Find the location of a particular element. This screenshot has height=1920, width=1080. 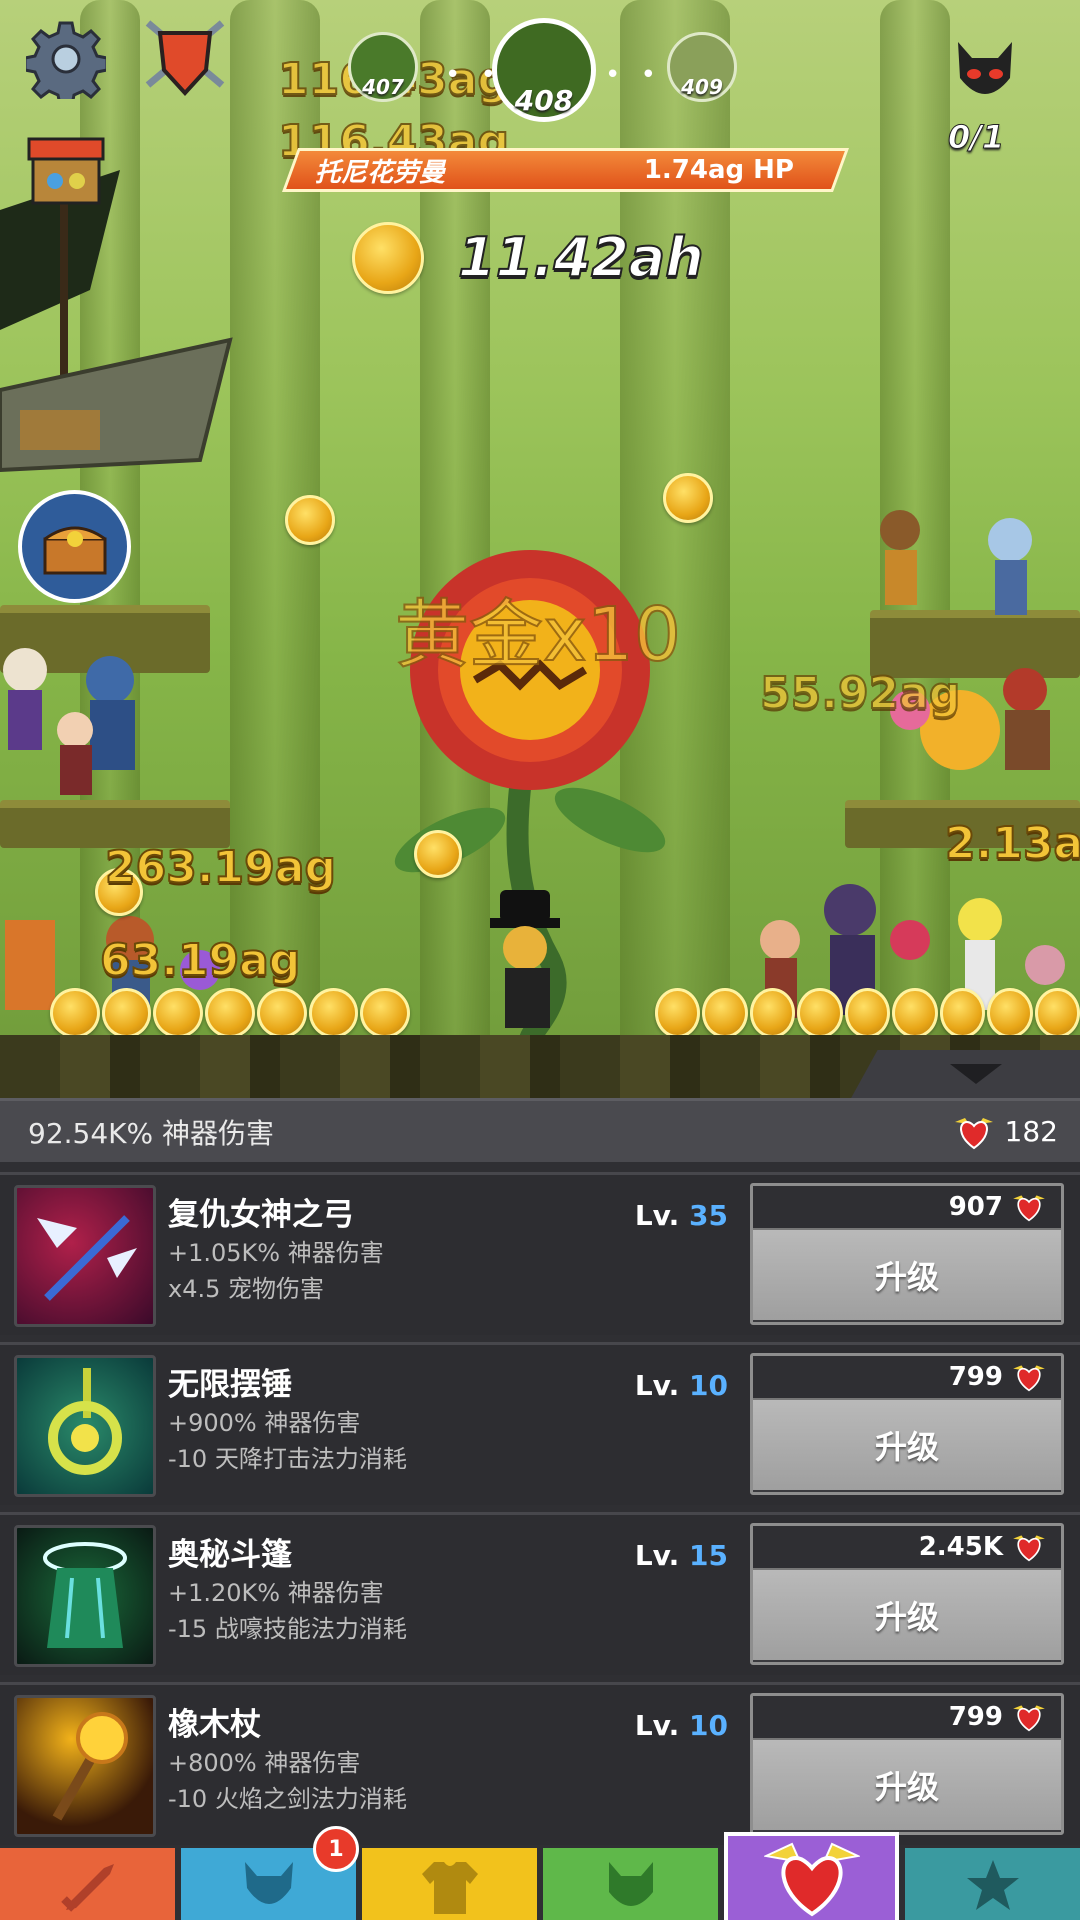

artifact-name: 复仇女神之弓 is located at coordinates (261, 1215).